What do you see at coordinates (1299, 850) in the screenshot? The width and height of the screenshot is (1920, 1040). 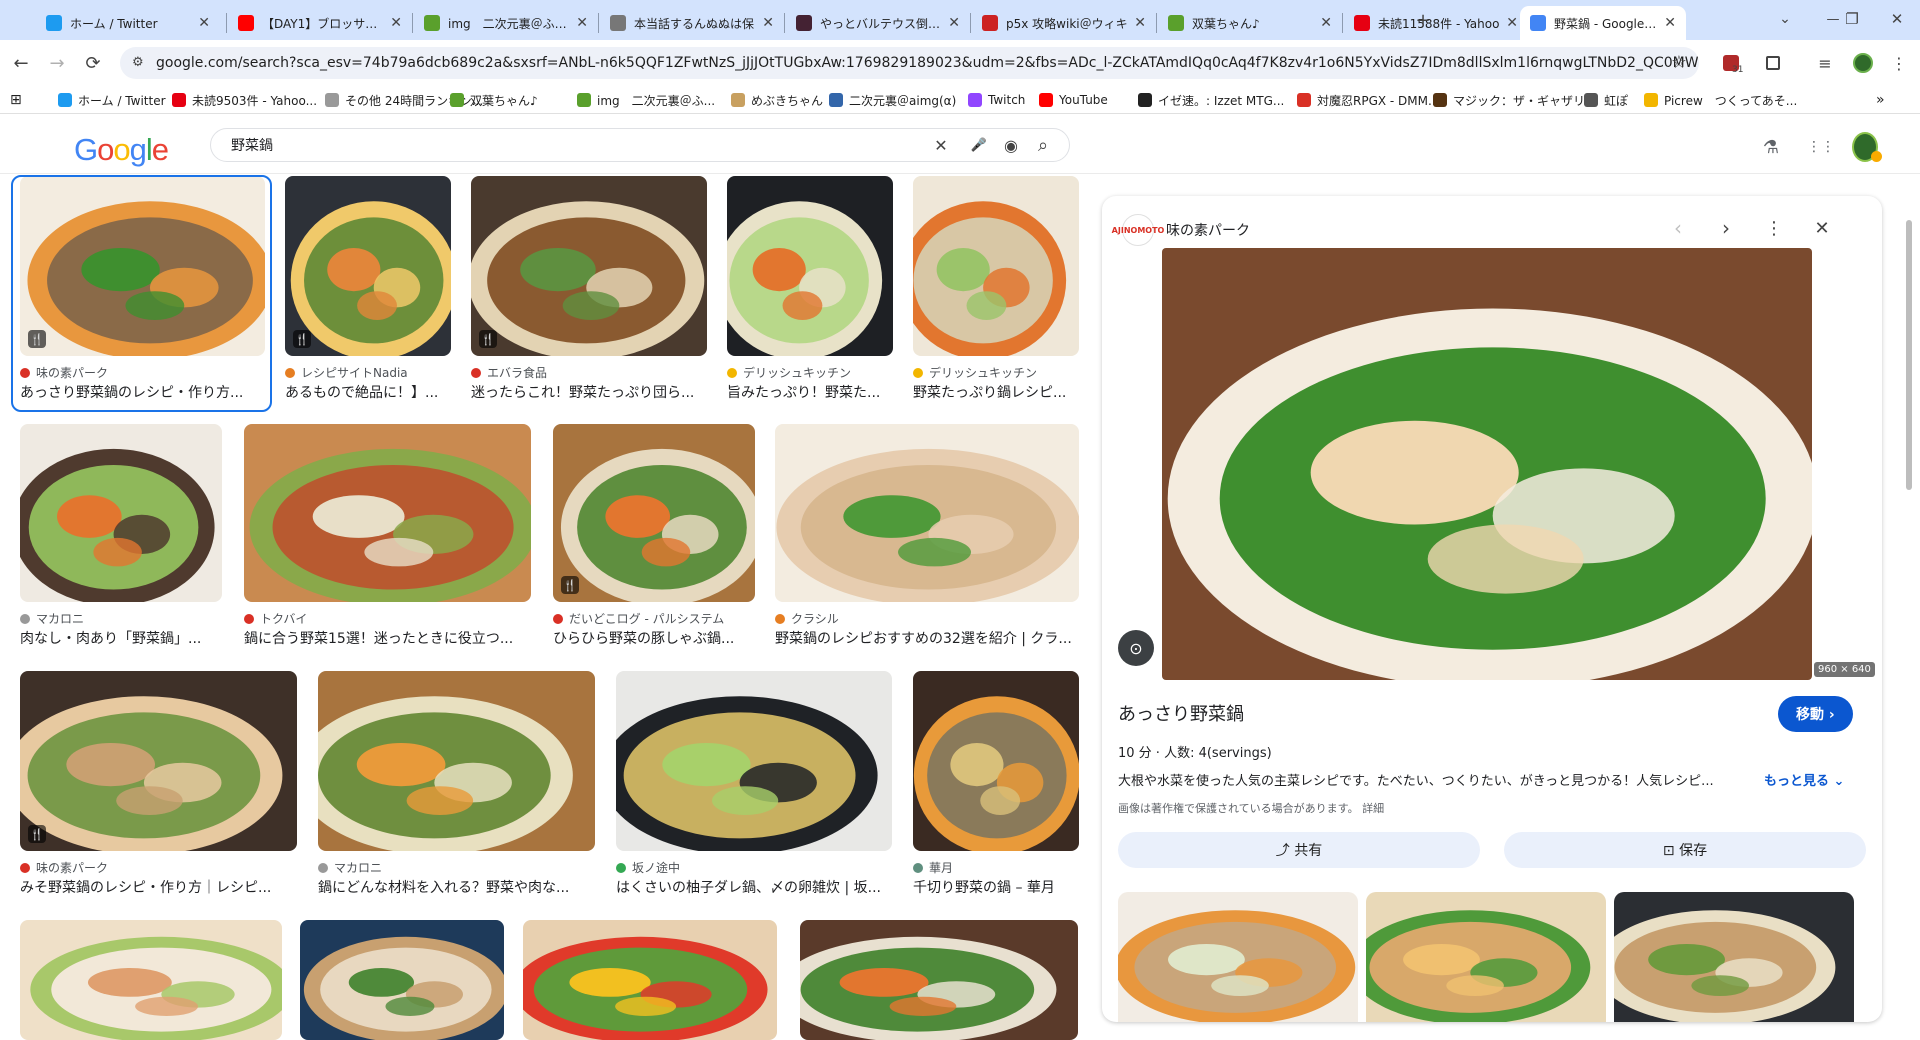 I see `share-button: ⤴ 共有` at bounding box center [1299, 850].